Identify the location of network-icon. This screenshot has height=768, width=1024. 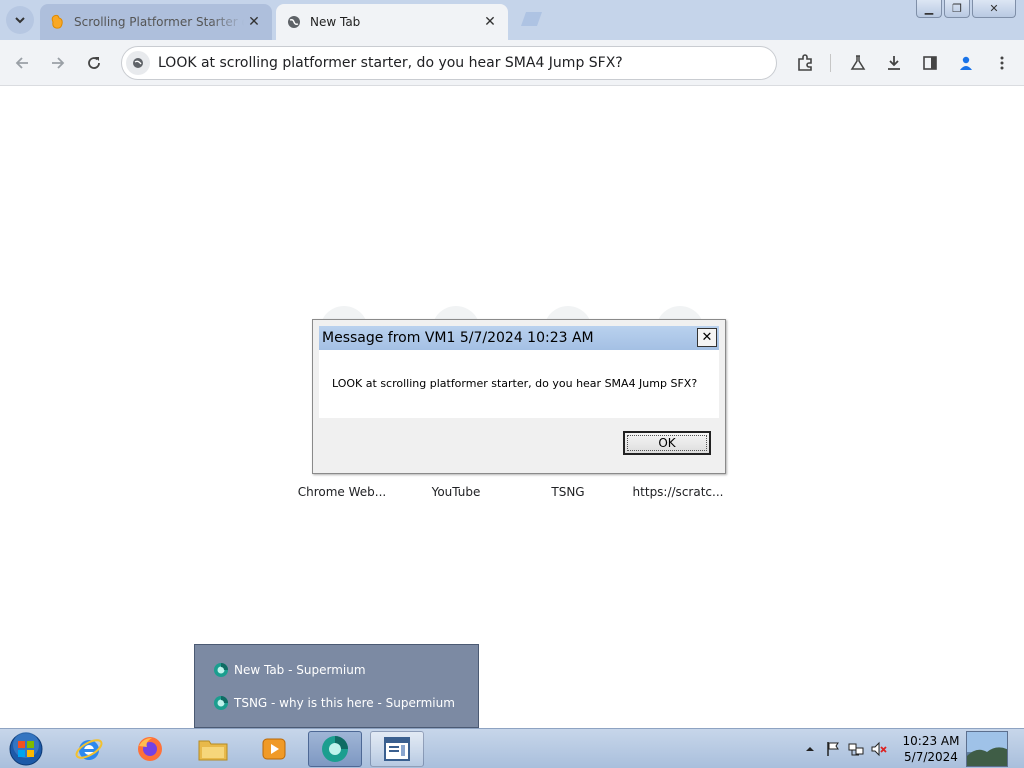
(856, 749).